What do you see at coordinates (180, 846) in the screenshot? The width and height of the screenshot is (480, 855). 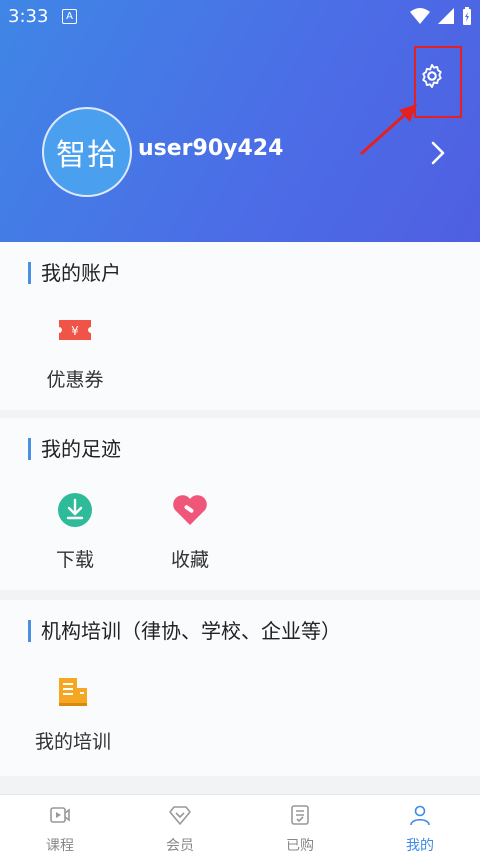 I see `tab-label: 会员` at bounding box center [180, 846].